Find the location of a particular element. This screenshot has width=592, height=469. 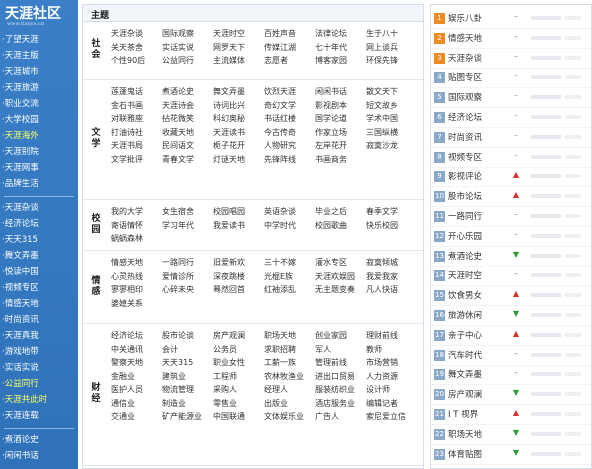

topic-link: 饮烈天涯 is located at coordinates (289, 92).